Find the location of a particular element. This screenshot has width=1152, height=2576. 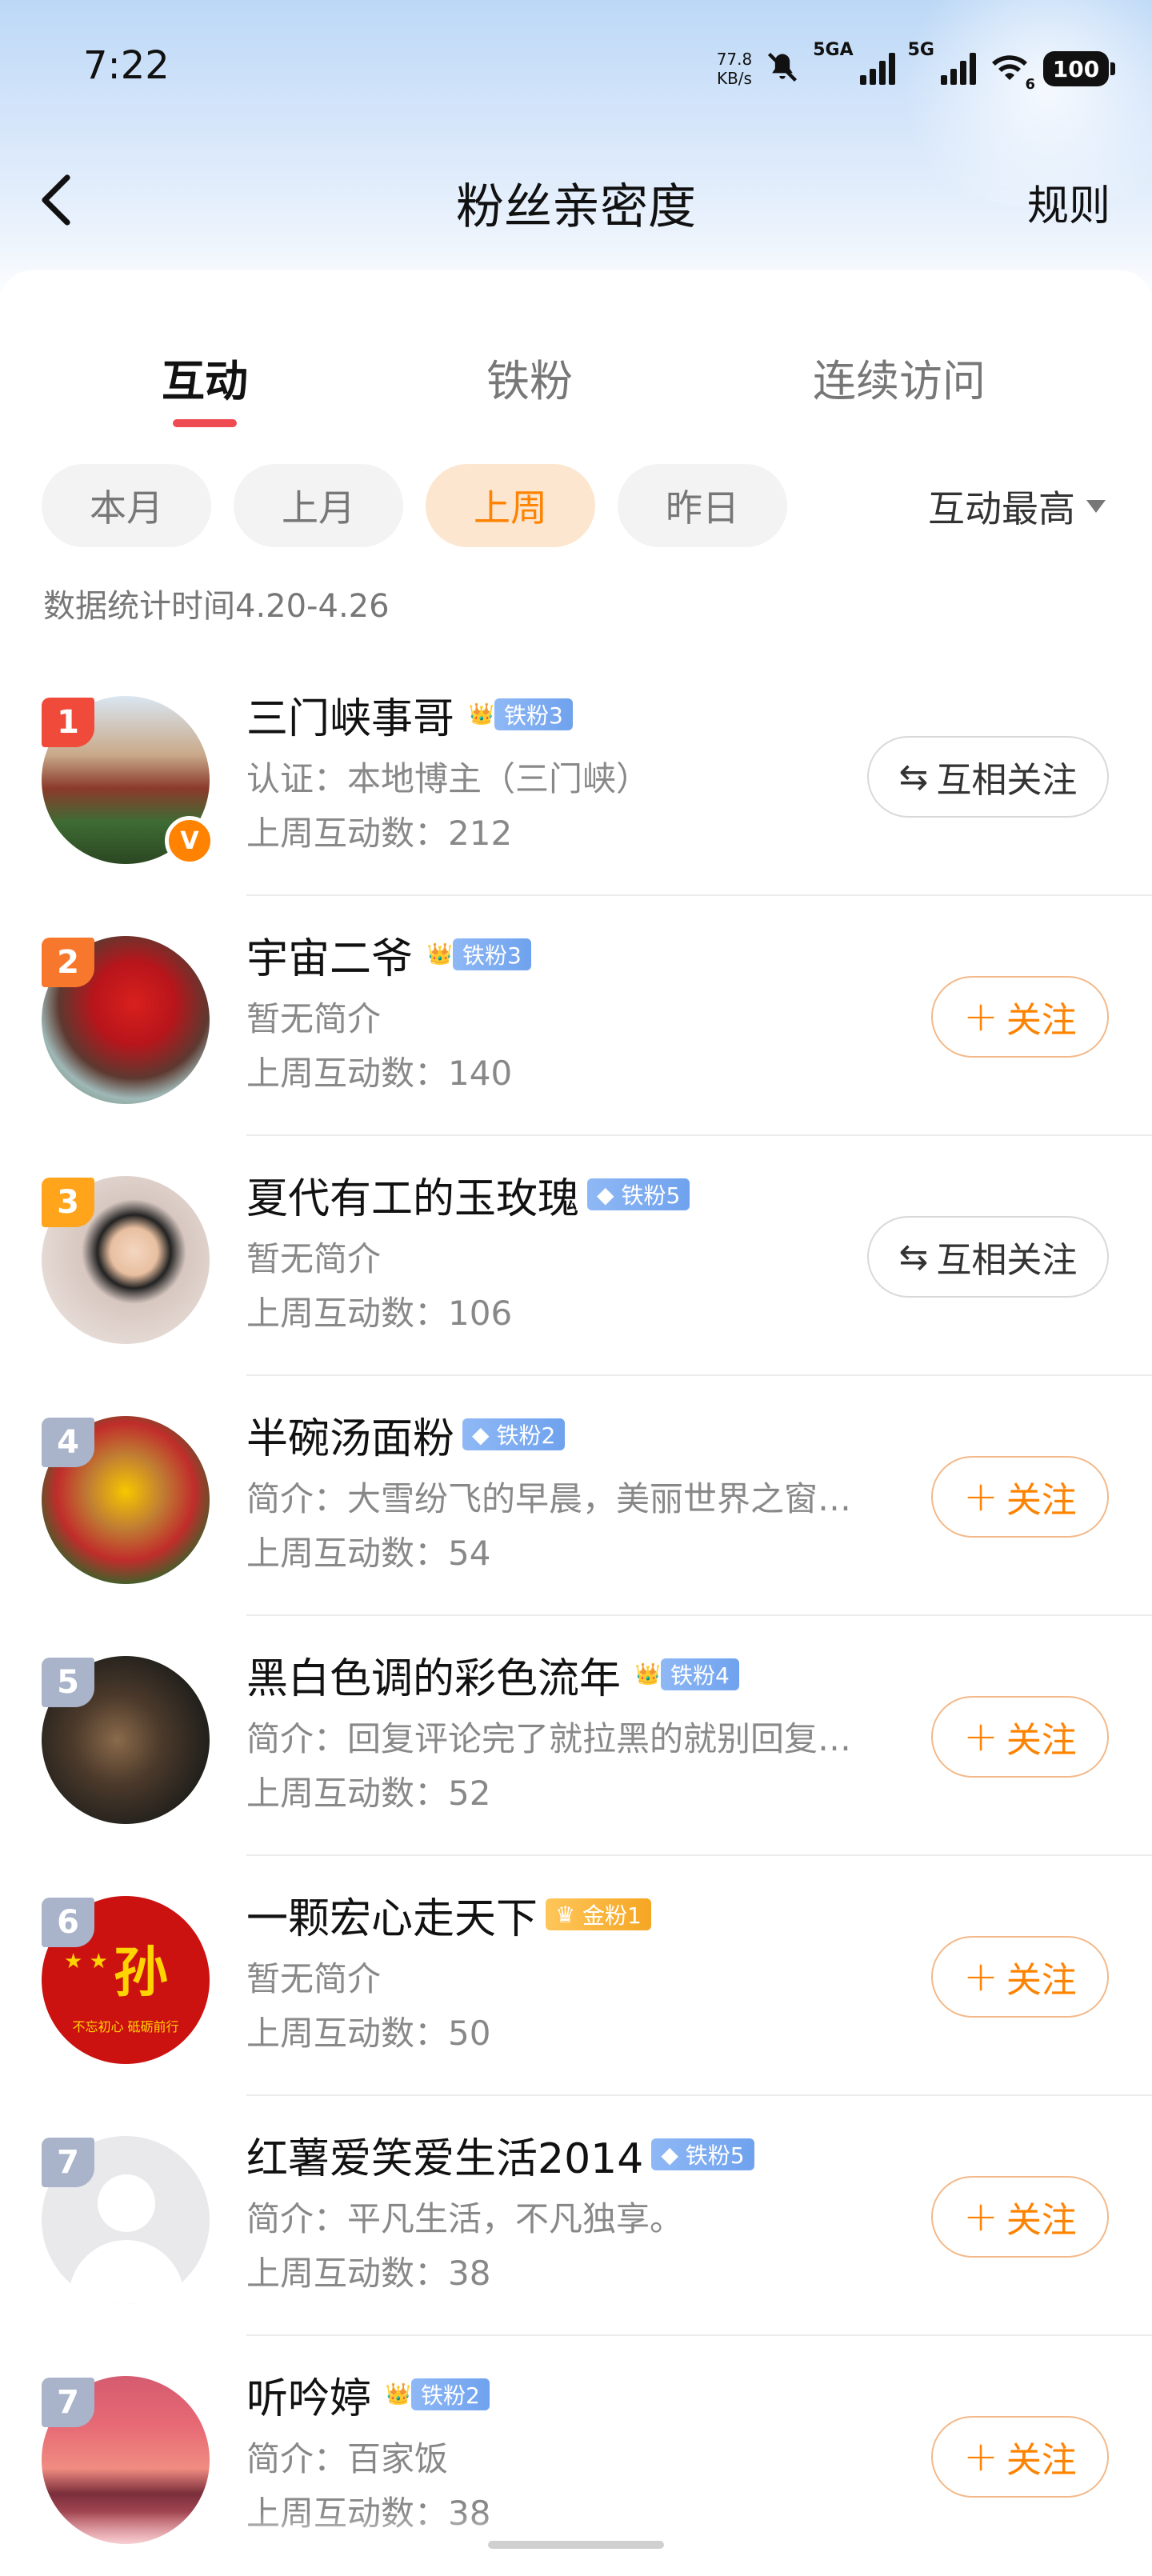

fan-name: 三门峡事哥 is located at coordinates (350, 715).